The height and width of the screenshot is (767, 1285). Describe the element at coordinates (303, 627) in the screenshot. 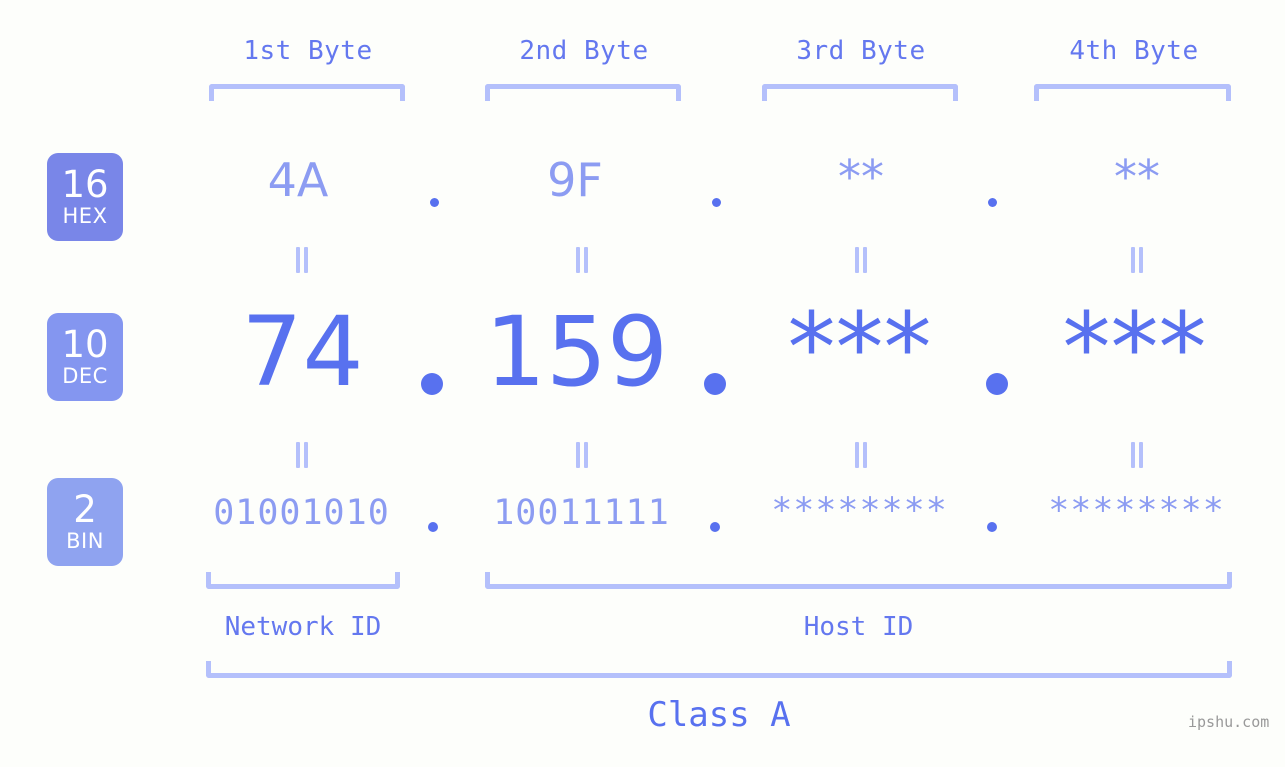

I see `network-id-label: Network ID` at that location.